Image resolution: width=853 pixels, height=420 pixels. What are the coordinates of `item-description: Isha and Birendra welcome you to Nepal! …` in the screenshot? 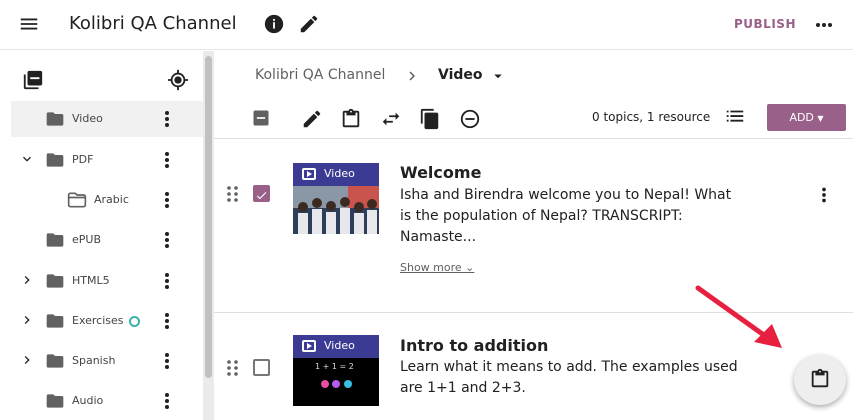 It's located at (566, 216).